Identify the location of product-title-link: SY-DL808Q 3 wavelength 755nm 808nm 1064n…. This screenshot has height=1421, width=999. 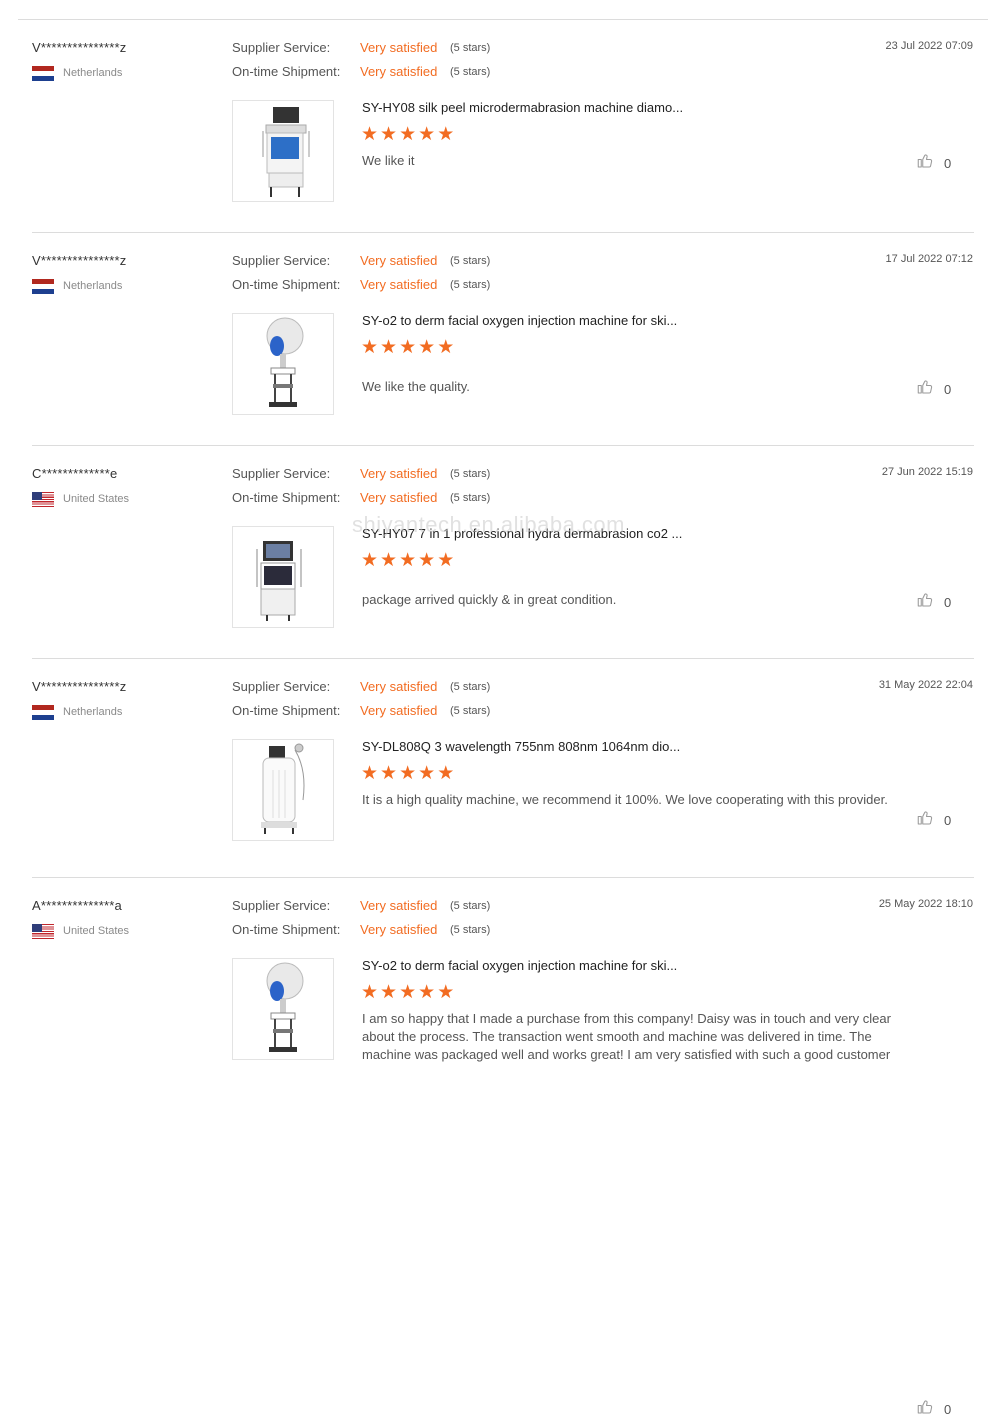
(521, 746).